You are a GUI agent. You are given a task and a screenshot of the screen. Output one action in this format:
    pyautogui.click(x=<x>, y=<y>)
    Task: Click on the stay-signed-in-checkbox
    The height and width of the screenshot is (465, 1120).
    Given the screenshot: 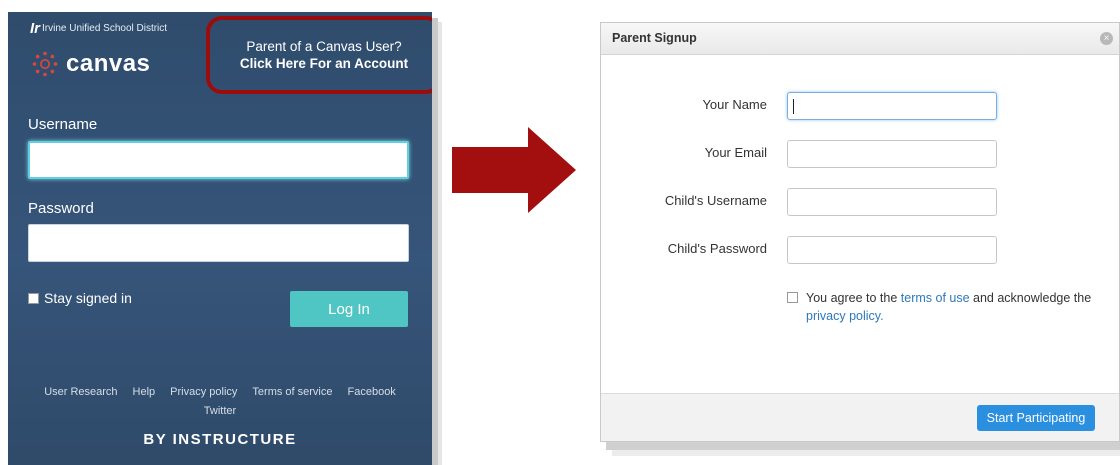 What is the action you would take?
    pyautogui.click(x=33, y=298)
    